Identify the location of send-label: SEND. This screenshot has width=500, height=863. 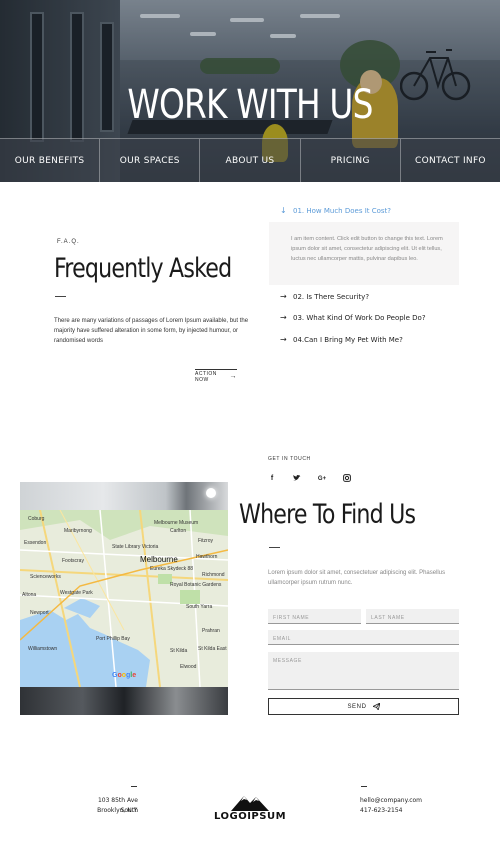
(357, 706).